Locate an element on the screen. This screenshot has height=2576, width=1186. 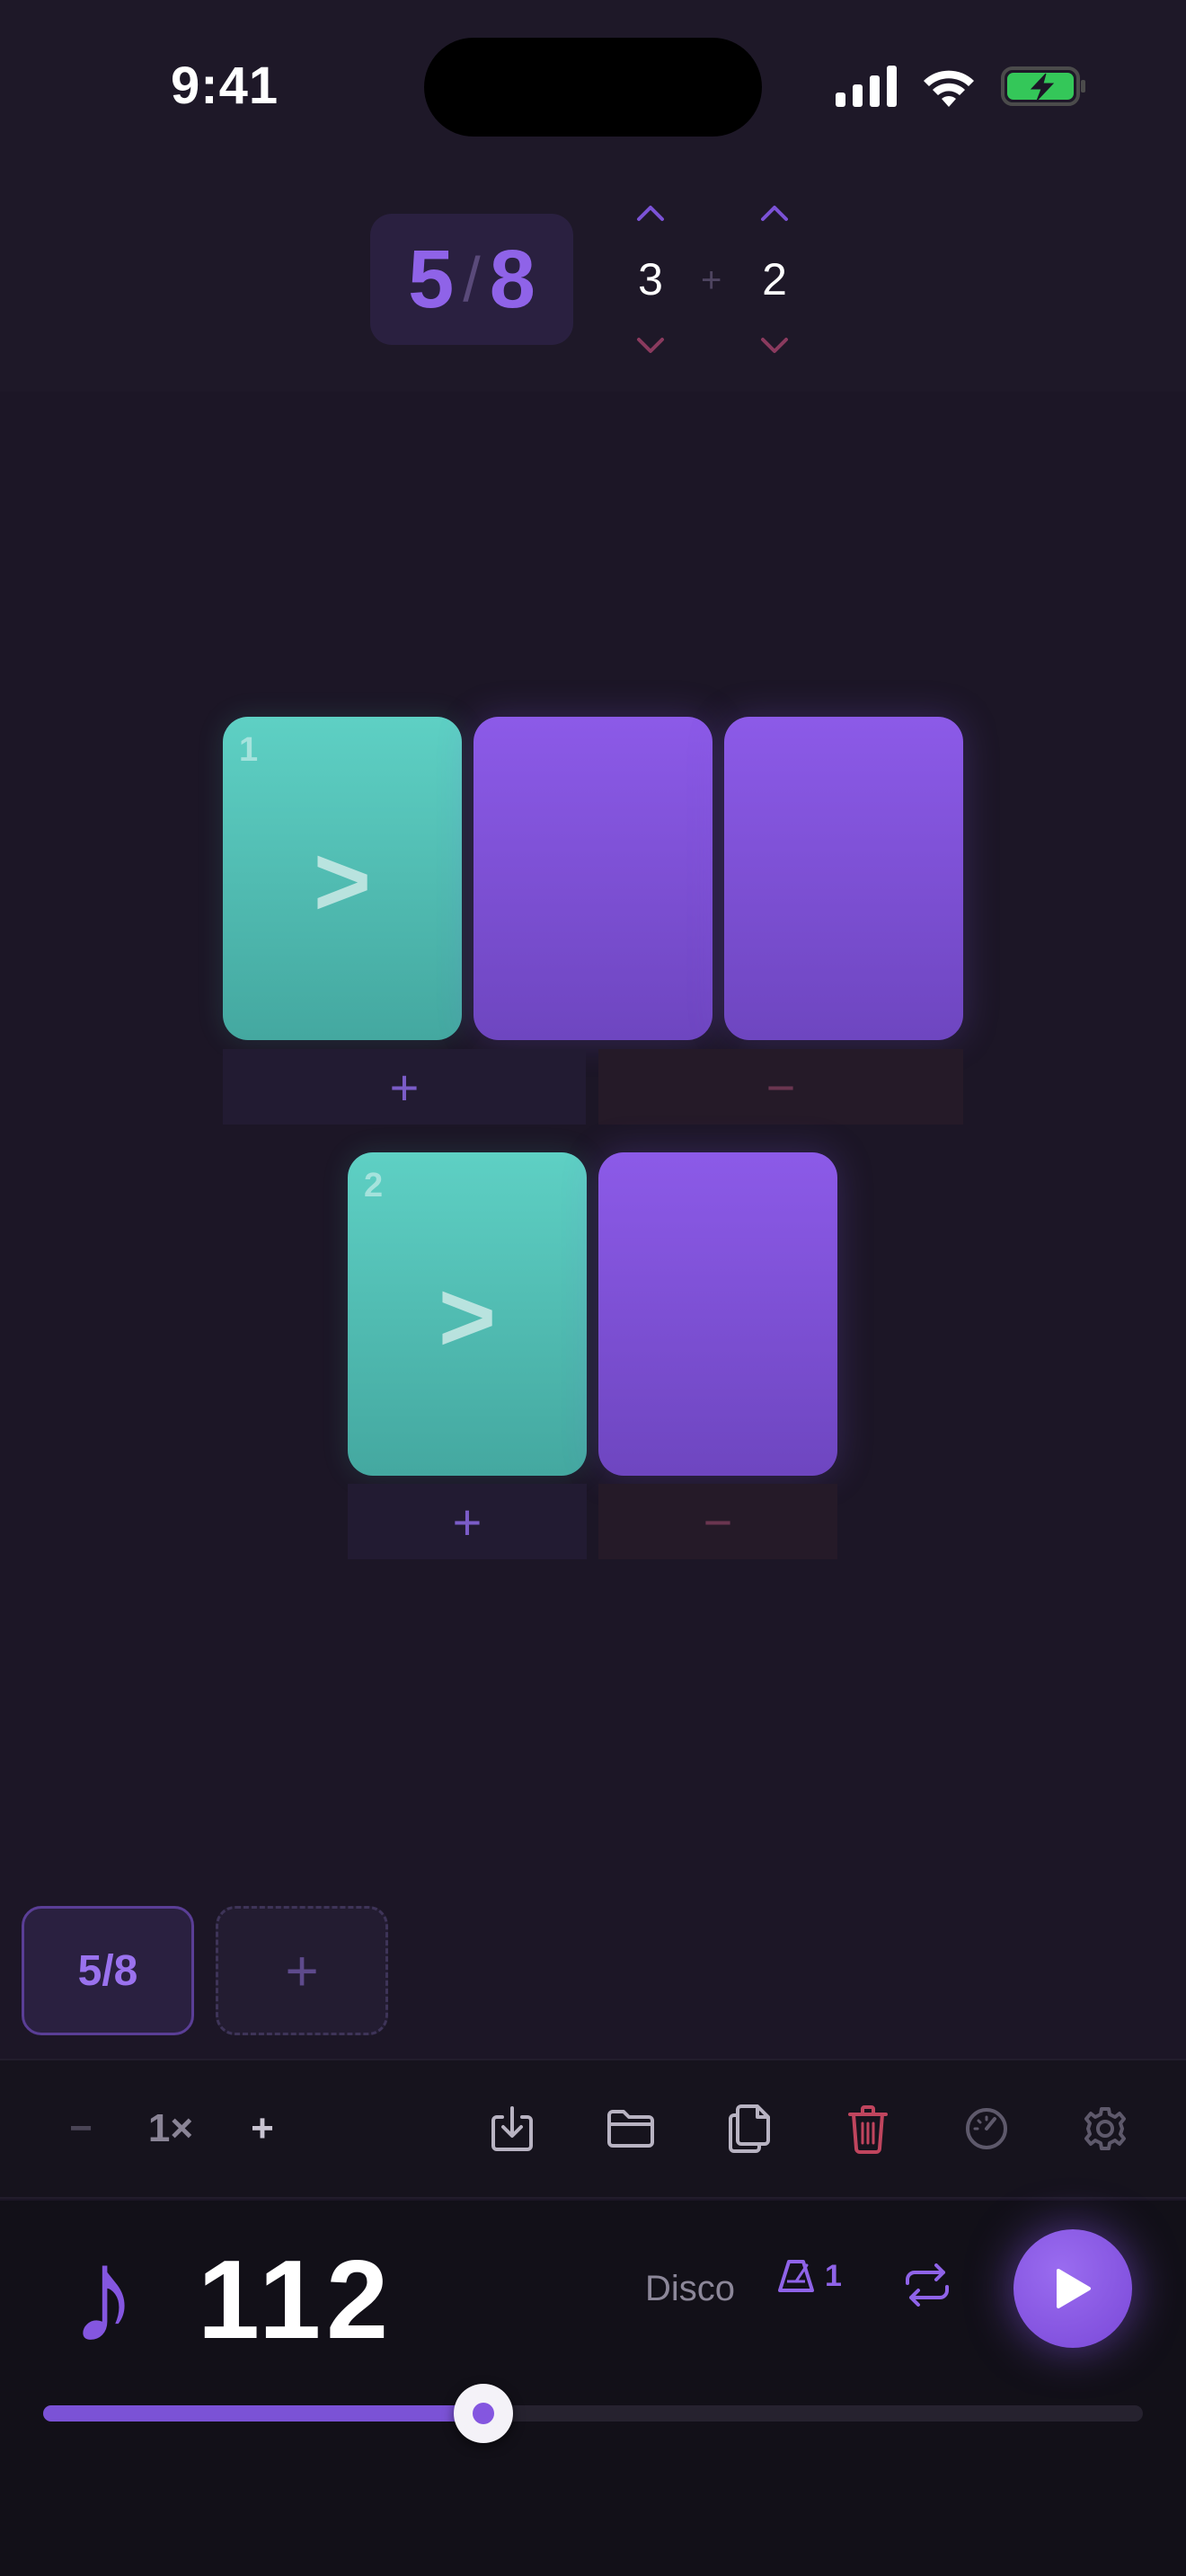
group-1-stepper: 3 is located at coordinates (650, 279).